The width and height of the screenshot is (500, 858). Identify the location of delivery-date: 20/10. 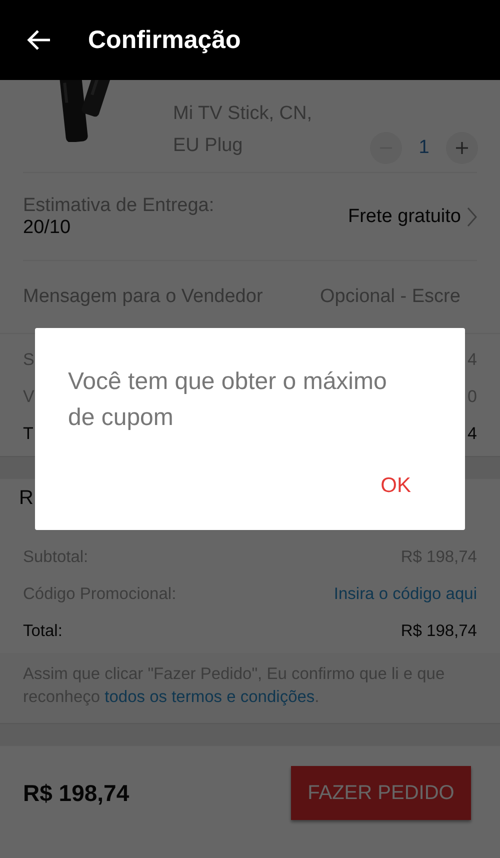
(47, 227).